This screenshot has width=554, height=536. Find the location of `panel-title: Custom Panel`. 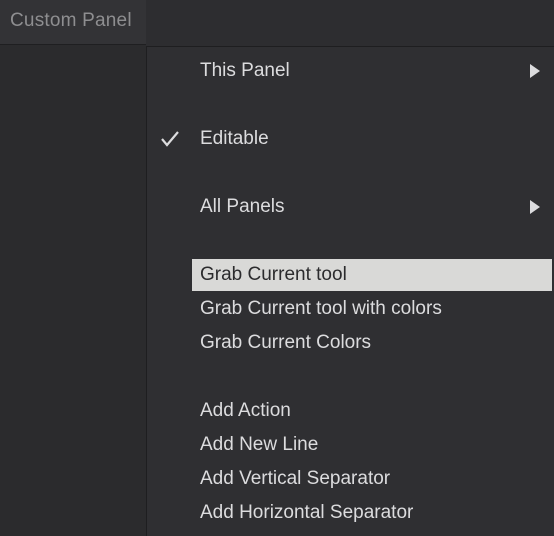

panel-title: Custom Panel is located at coordinates (71, 20).